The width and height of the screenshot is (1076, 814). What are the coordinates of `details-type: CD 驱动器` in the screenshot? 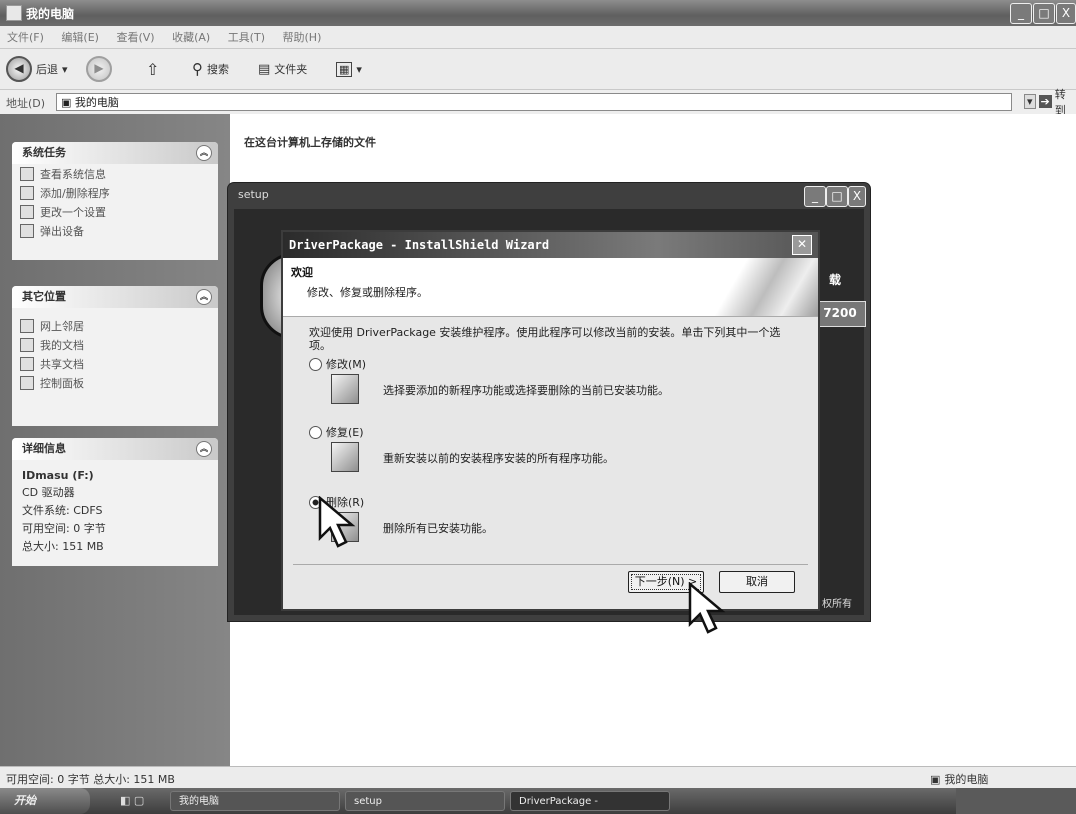 It's located at (48, 492).